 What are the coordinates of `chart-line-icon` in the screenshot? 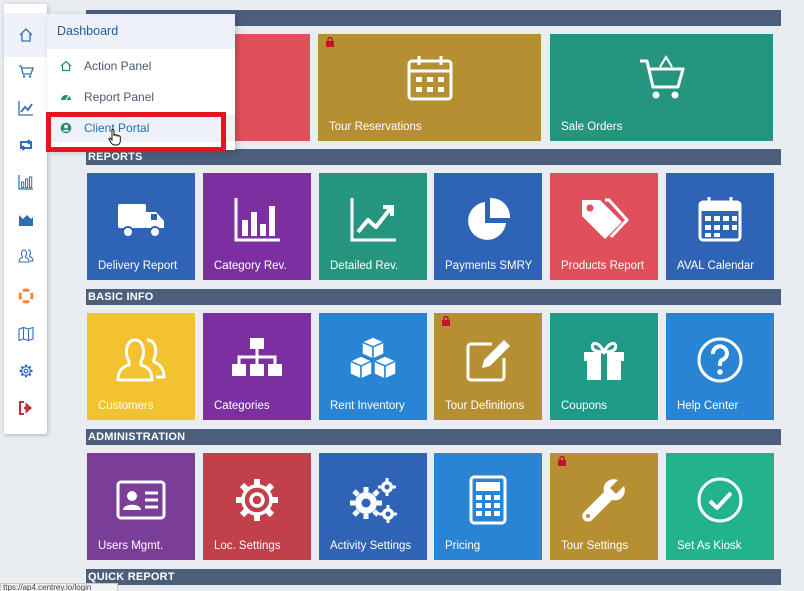 It's located at (25, 108).